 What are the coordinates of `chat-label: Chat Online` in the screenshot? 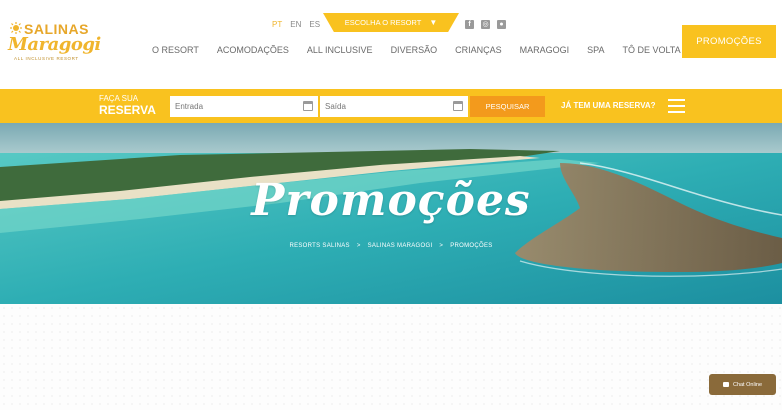 It's located at (747, 384).